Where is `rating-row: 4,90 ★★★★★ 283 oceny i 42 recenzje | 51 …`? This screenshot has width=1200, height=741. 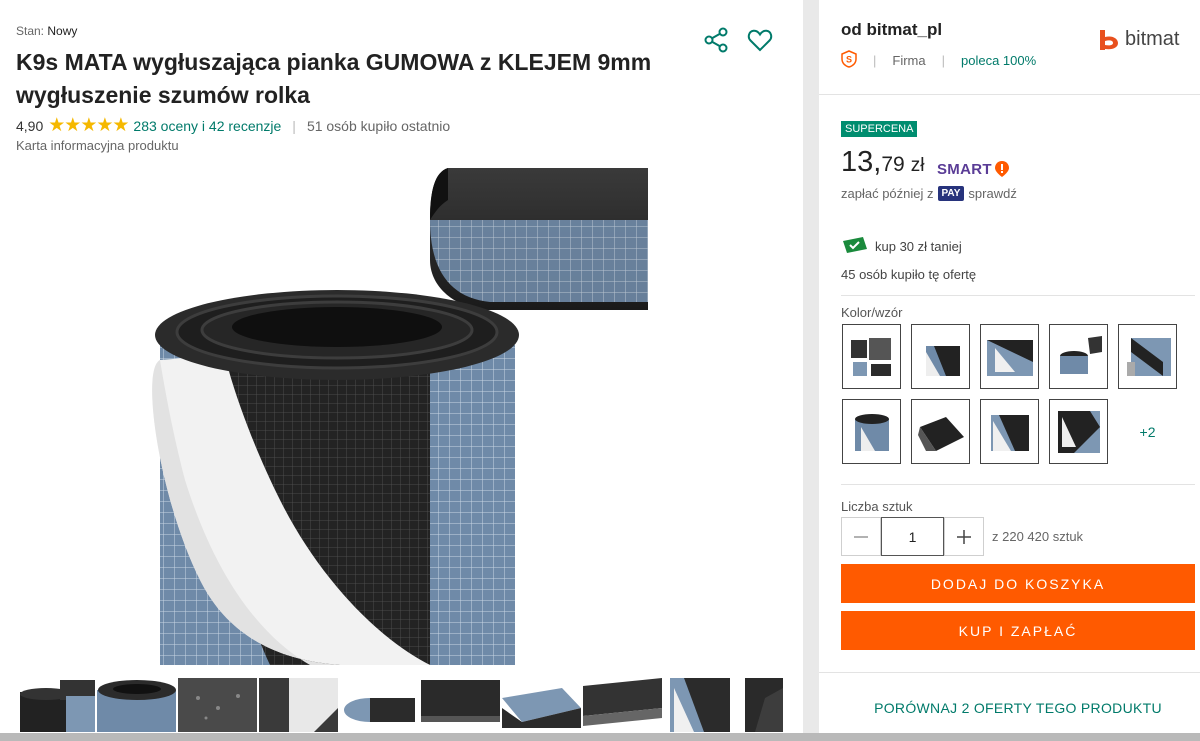 rating-row: 4,90 ★★★★★ 283 oceny i 42 recenzje | 51 … is located at coordinates (233, 125).